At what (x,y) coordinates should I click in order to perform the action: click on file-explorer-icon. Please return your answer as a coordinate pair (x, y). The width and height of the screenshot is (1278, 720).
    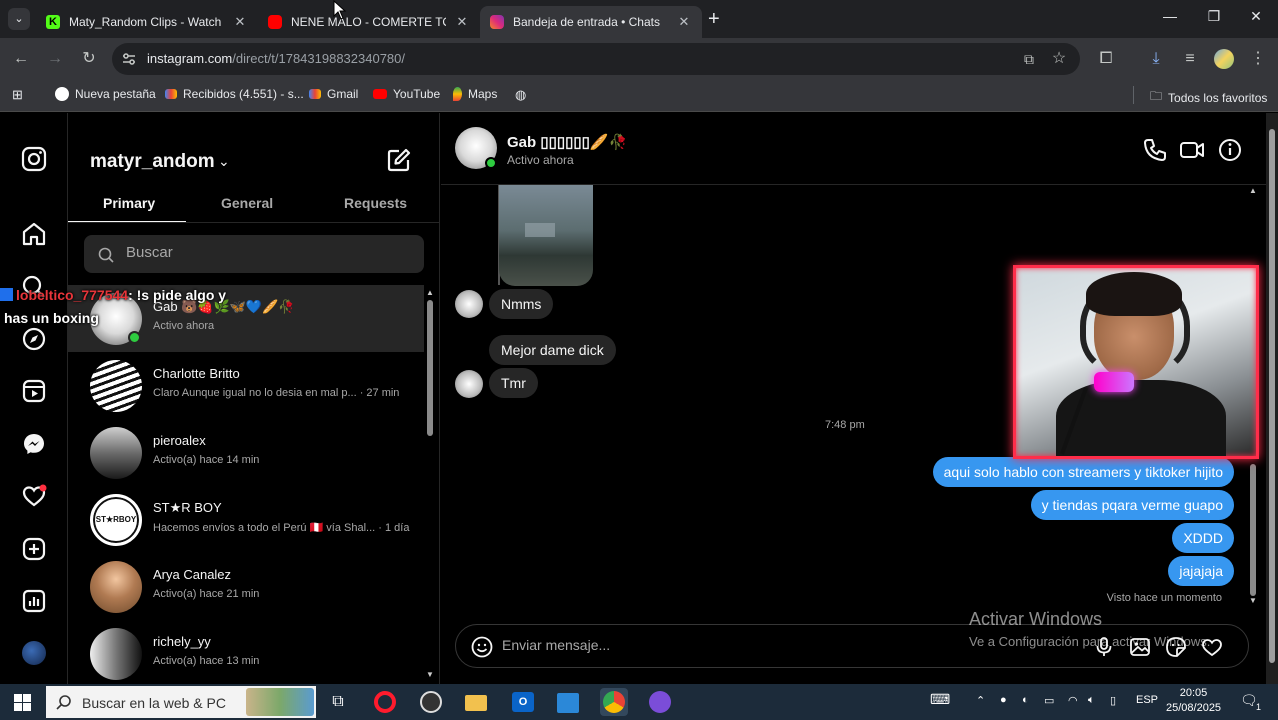
    Looking at the image, I should click on (476, 702).